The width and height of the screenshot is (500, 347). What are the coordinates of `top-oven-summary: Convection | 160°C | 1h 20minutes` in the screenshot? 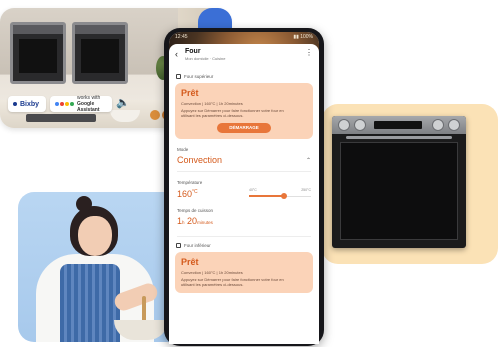 It's located at (212, 103).